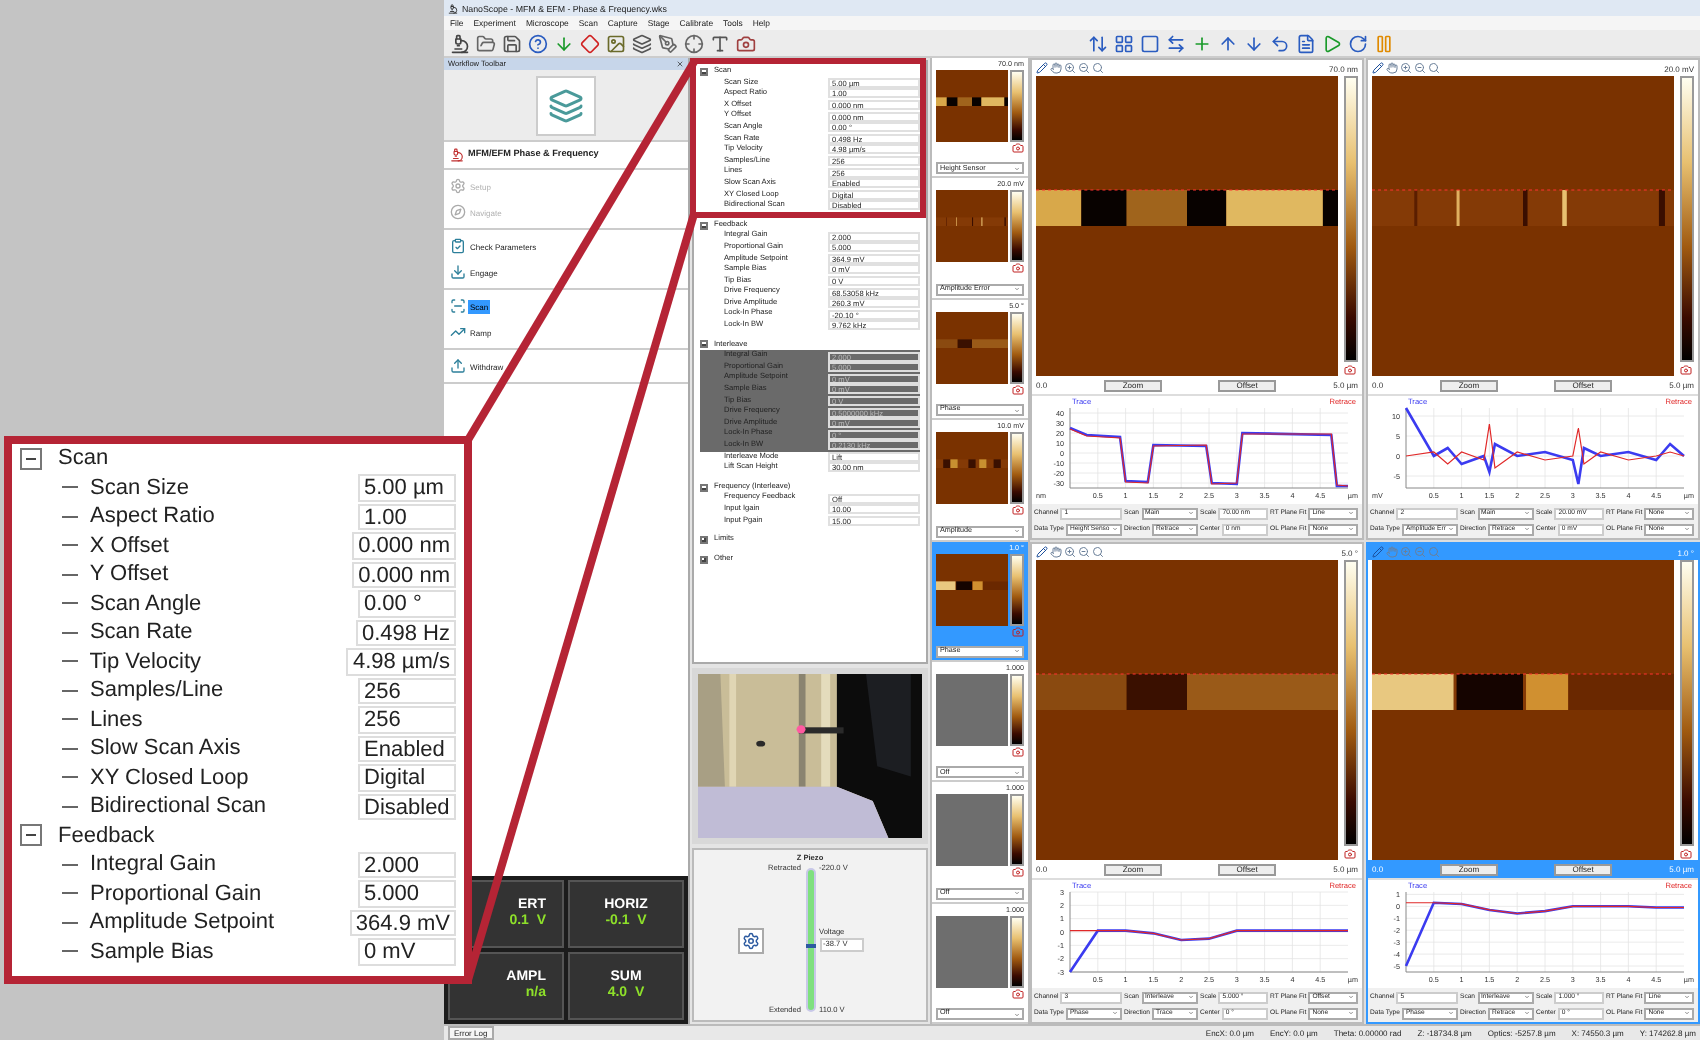 This screenshot has height=1040, width=1700. I want to click on pen-icon, so click(668, 43).